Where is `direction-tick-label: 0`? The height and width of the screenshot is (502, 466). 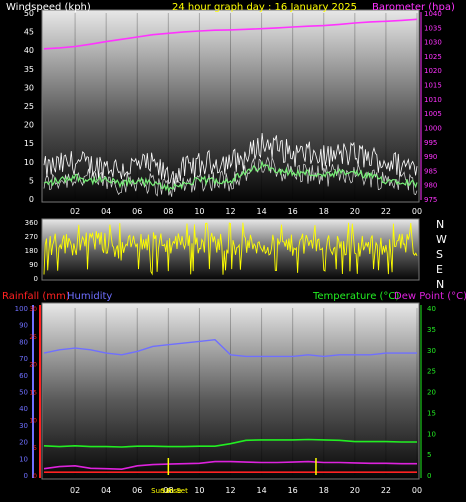
direction-tick-label: 0 is located at coordinates (36, 279).